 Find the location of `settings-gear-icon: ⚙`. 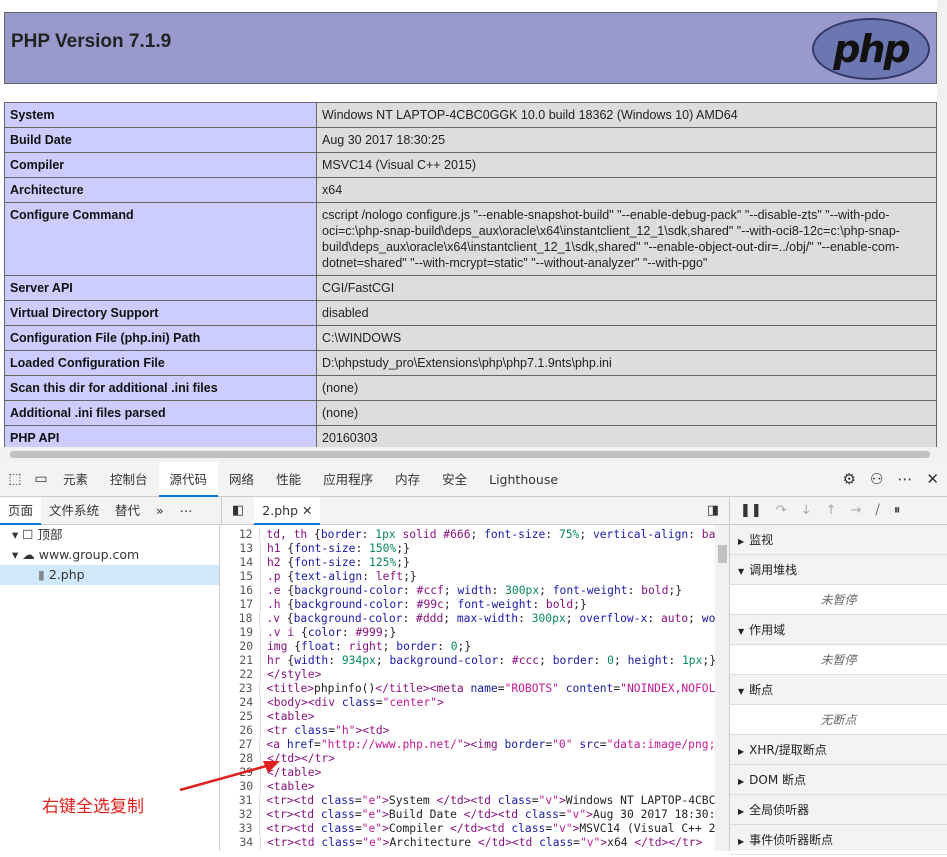

settings-gear-icon: ⚙ is located at coordinates (849, 479).